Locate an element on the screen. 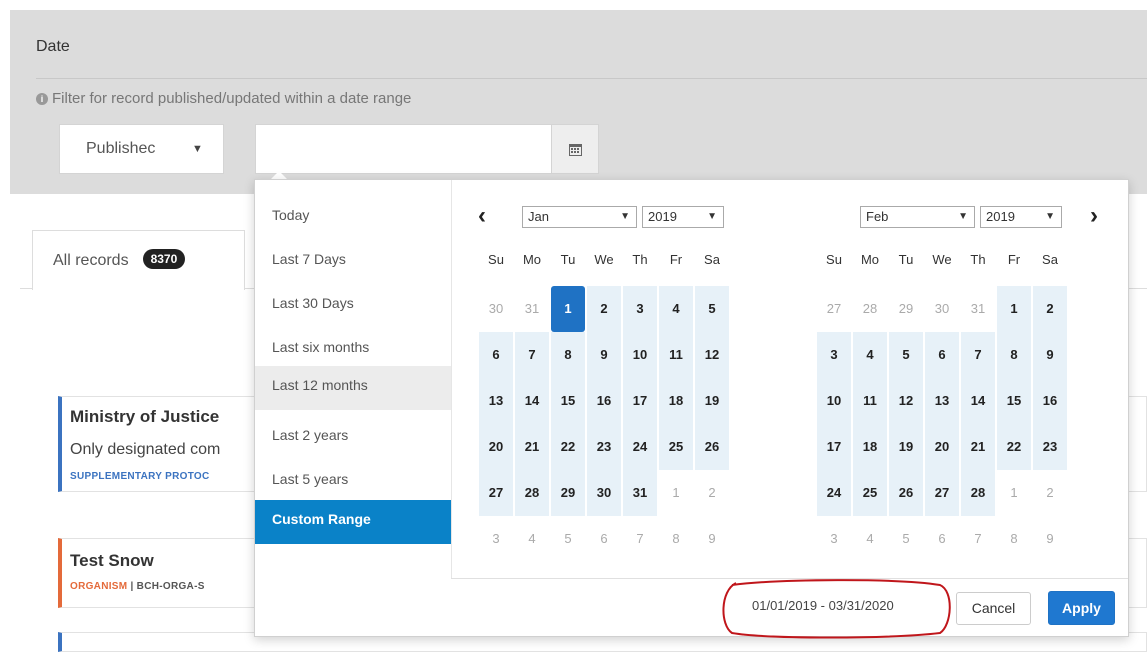  range-today: Today is located at coordinates (353, 218).